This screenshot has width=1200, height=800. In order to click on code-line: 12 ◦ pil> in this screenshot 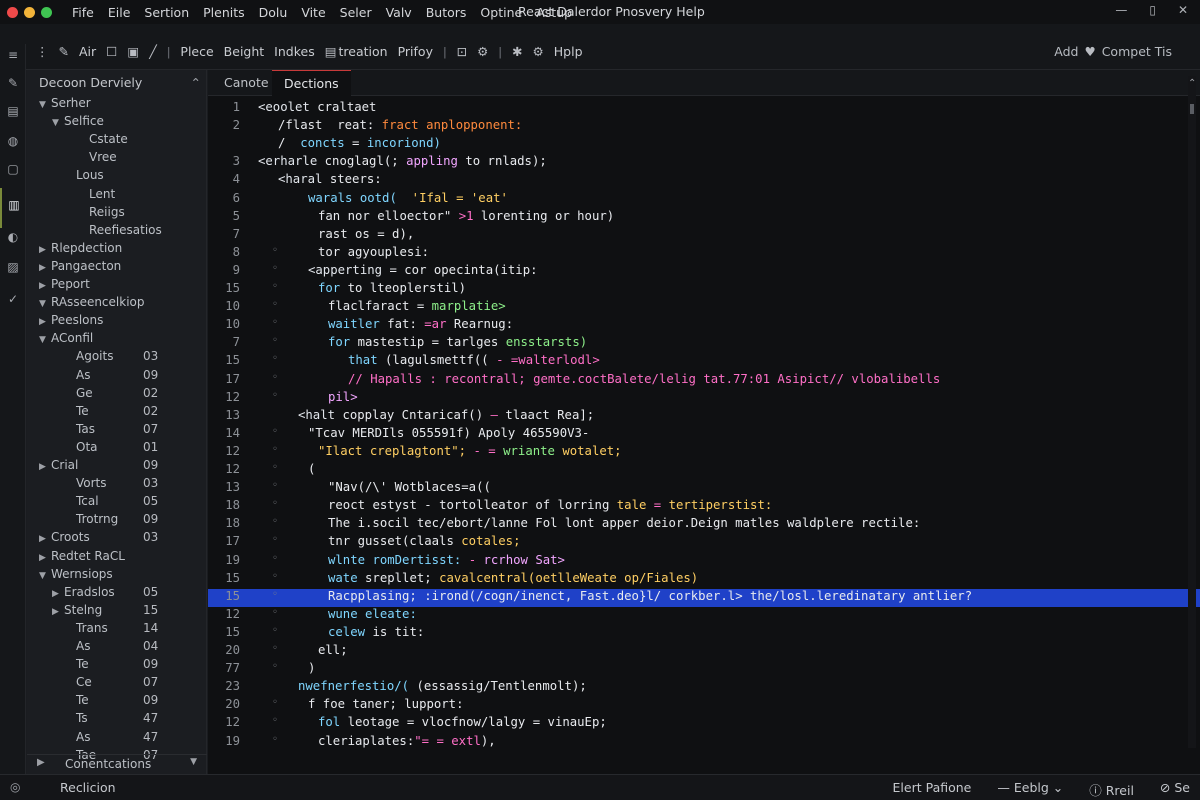, I will do `click(704, 399)`.